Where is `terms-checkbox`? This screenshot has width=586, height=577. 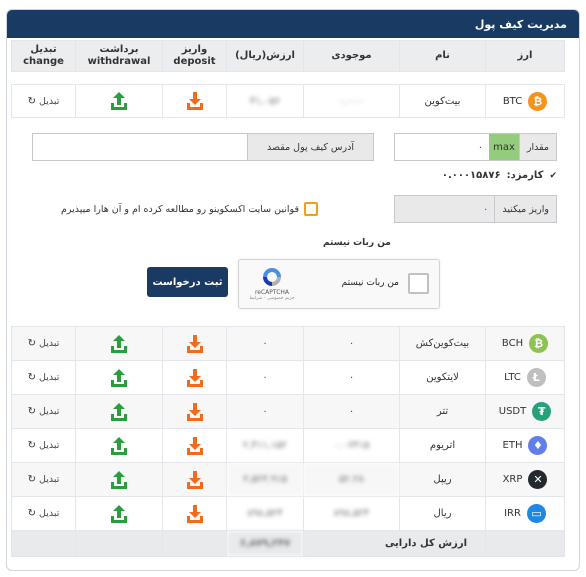
terms-checkbox is located at coordinates (311, 209).